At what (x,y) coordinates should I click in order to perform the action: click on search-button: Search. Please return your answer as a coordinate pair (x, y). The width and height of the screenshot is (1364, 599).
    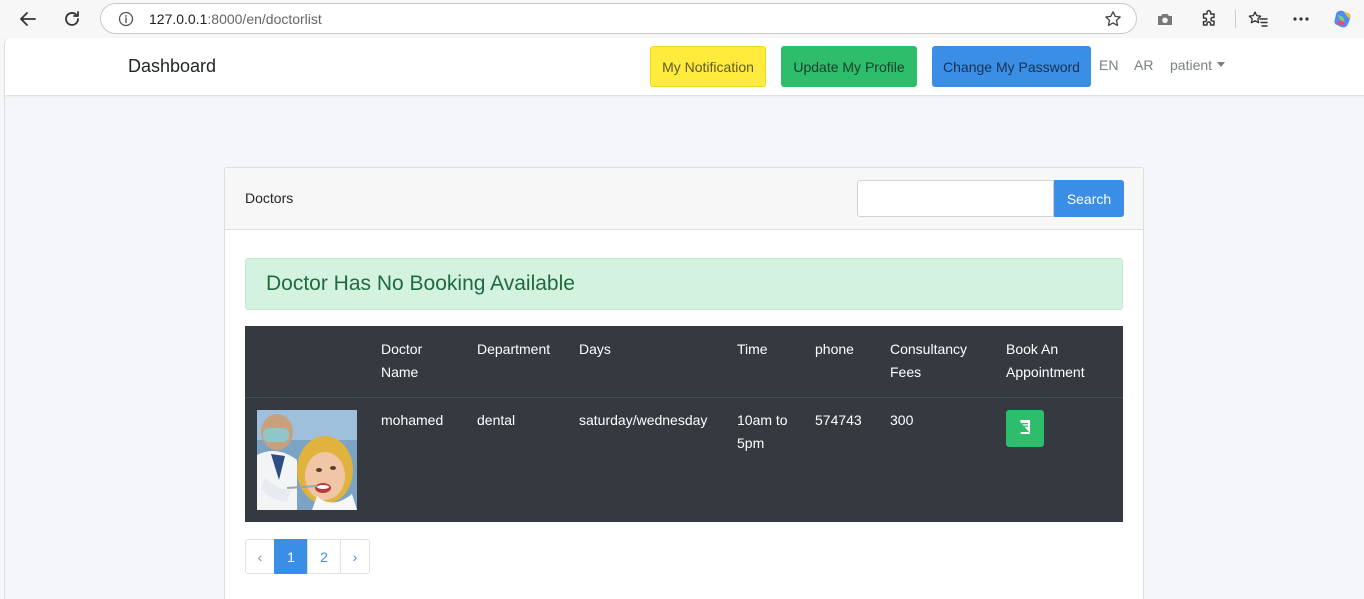
    Looking at the image, I should click on (1089, 198).